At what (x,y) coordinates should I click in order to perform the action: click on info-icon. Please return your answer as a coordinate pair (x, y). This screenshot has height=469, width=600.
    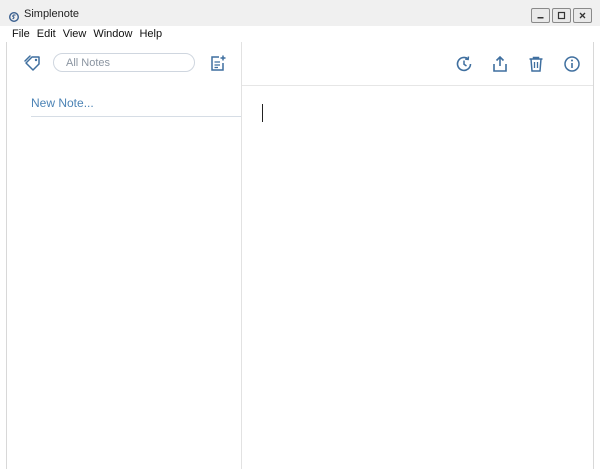
    Looking at the image, I should click on (572, 64).